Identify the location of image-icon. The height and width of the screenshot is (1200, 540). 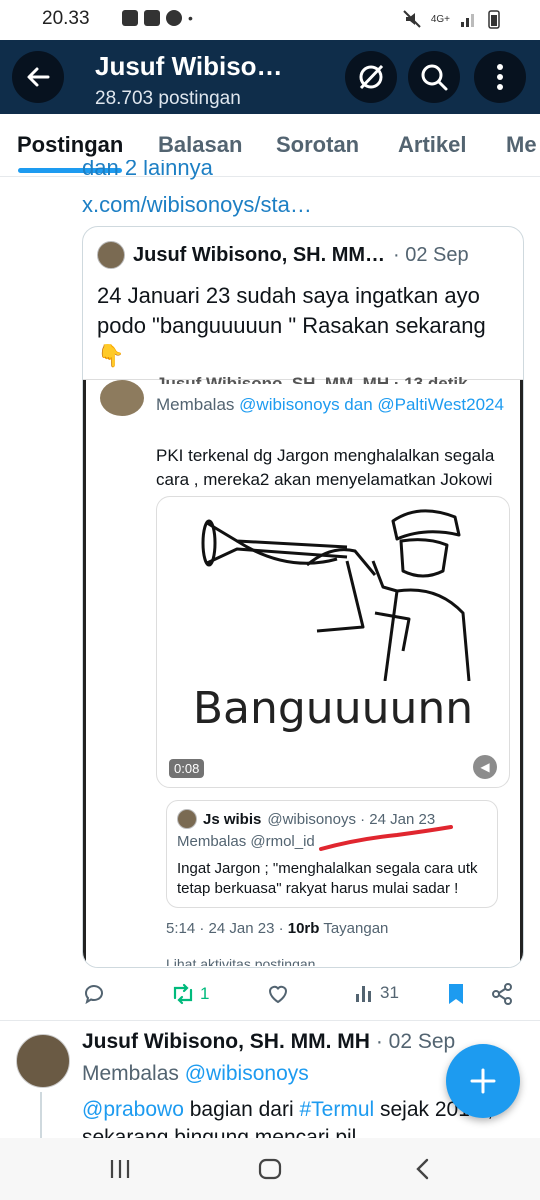
(152, 18).